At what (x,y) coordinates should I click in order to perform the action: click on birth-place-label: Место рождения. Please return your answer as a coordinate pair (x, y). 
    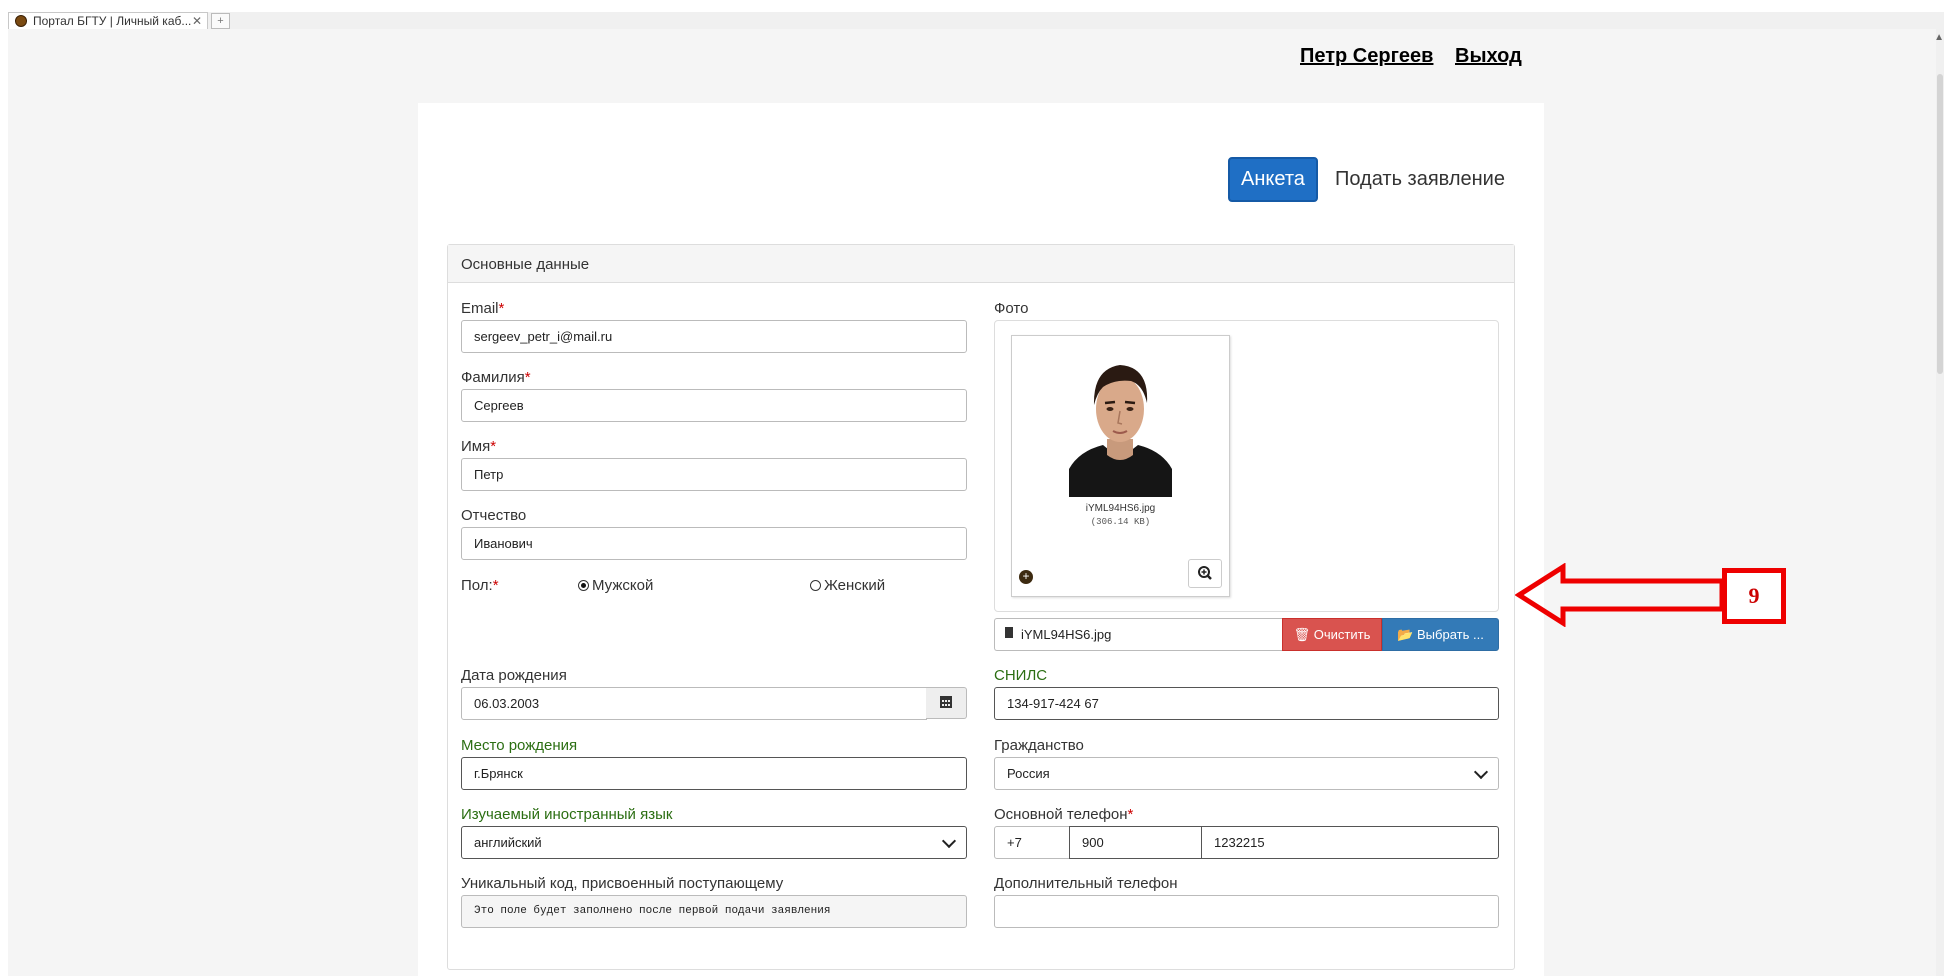
    Looking at the image, I should click on (519, 745).